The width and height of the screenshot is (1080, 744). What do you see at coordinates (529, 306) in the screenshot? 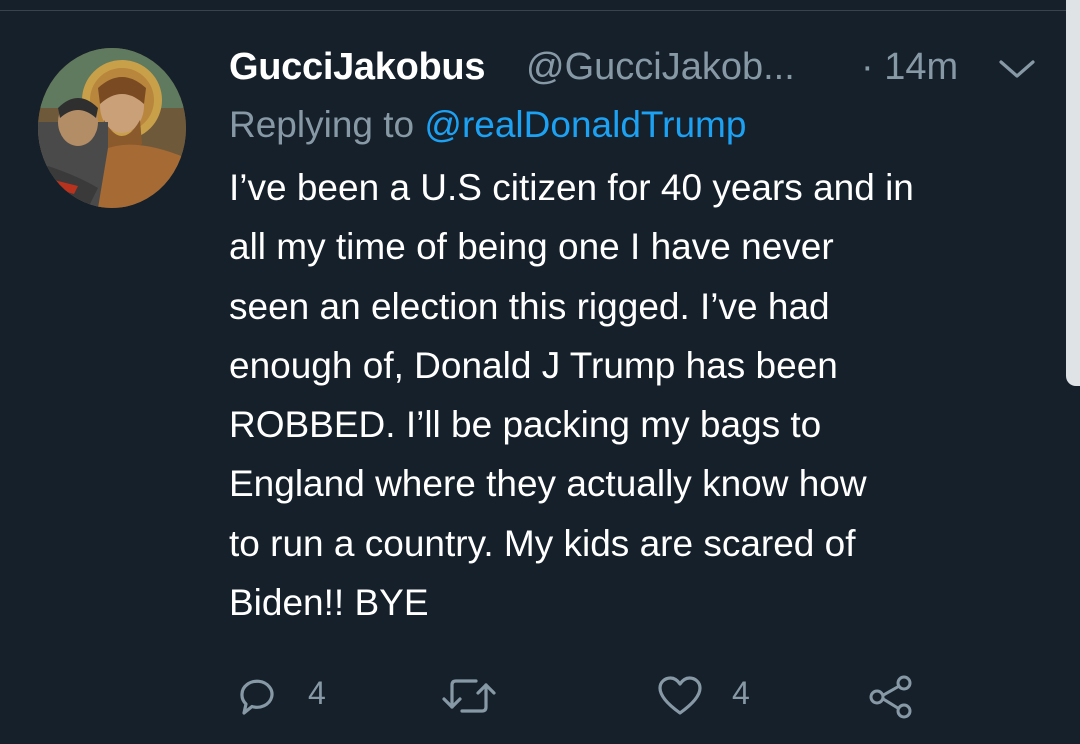
I see `tweet-text-line: seen an election this rigged. I’ve had` at bounding box center [529, 306].